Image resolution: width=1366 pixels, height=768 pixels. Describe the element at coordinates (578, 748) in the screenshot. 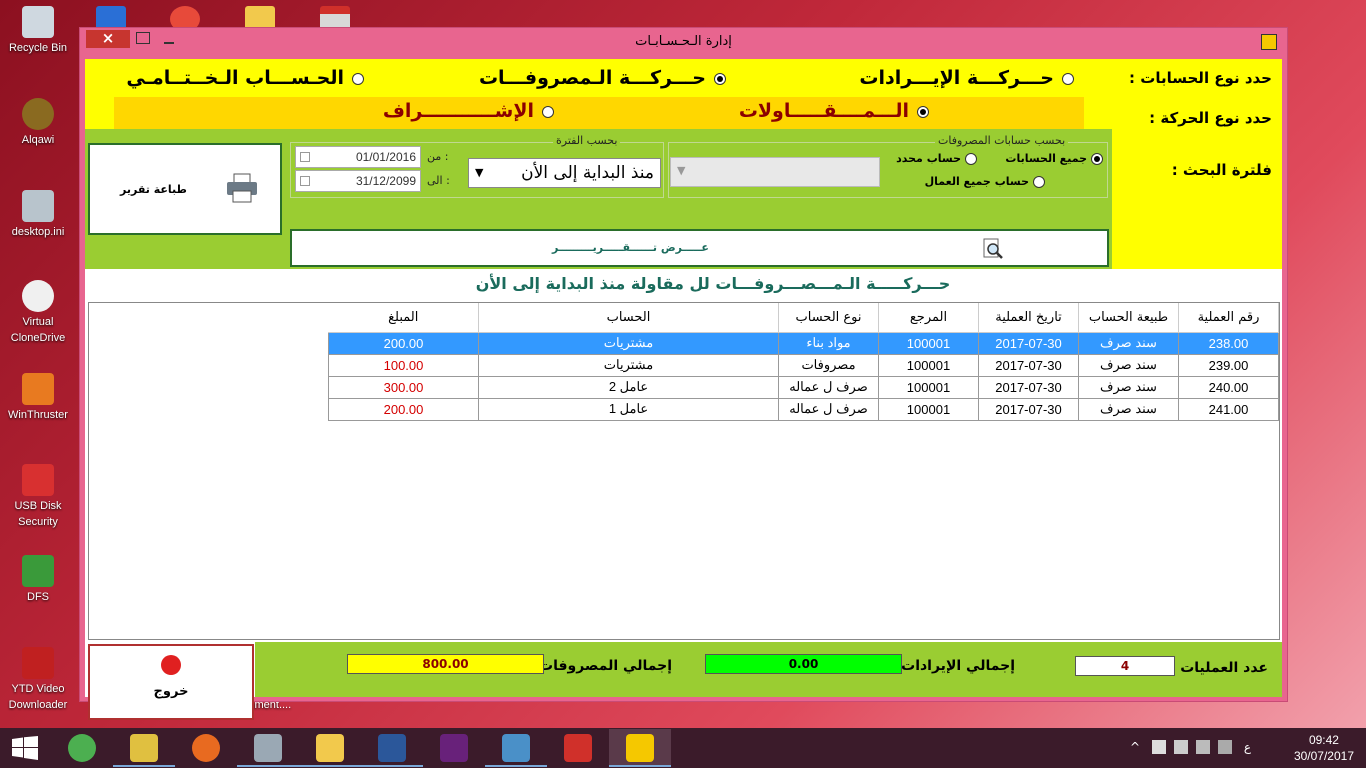

I see `taskbar-acrobat` at that location.